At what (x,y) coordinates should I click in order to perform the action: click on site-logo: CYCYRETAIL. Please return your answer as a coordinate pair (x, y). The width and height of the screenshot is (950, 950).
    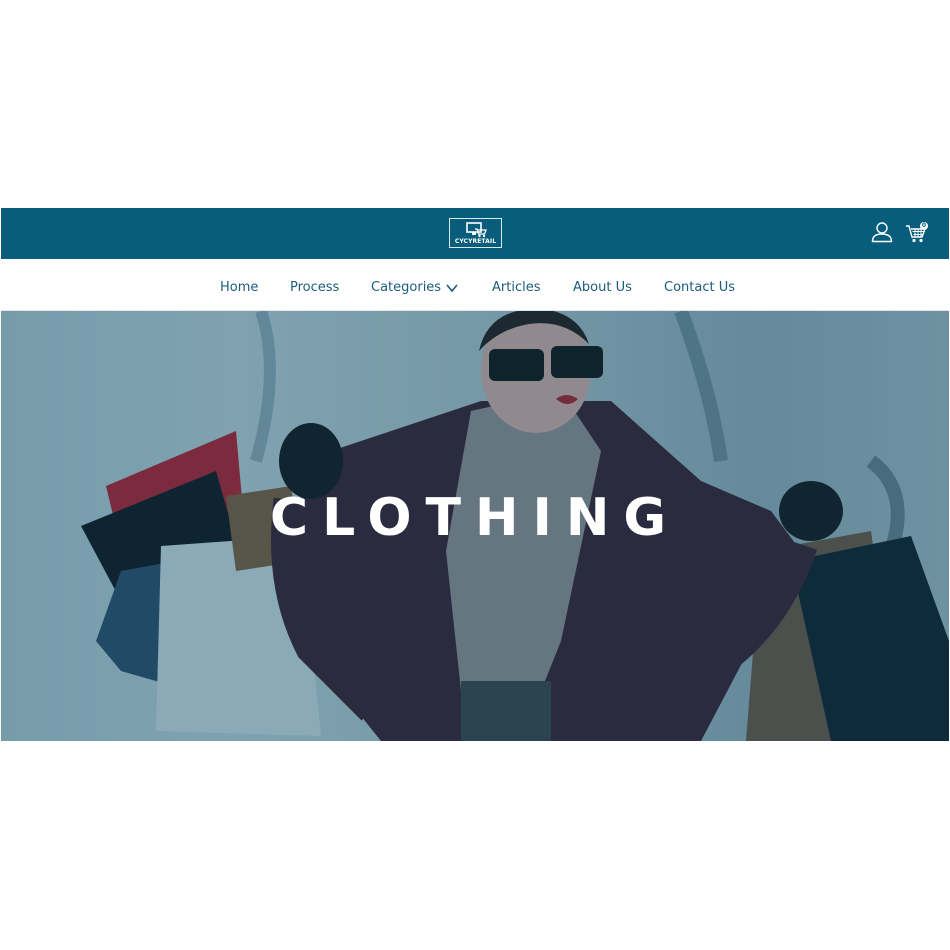
    Looking at the image, I should click on (475, 233).